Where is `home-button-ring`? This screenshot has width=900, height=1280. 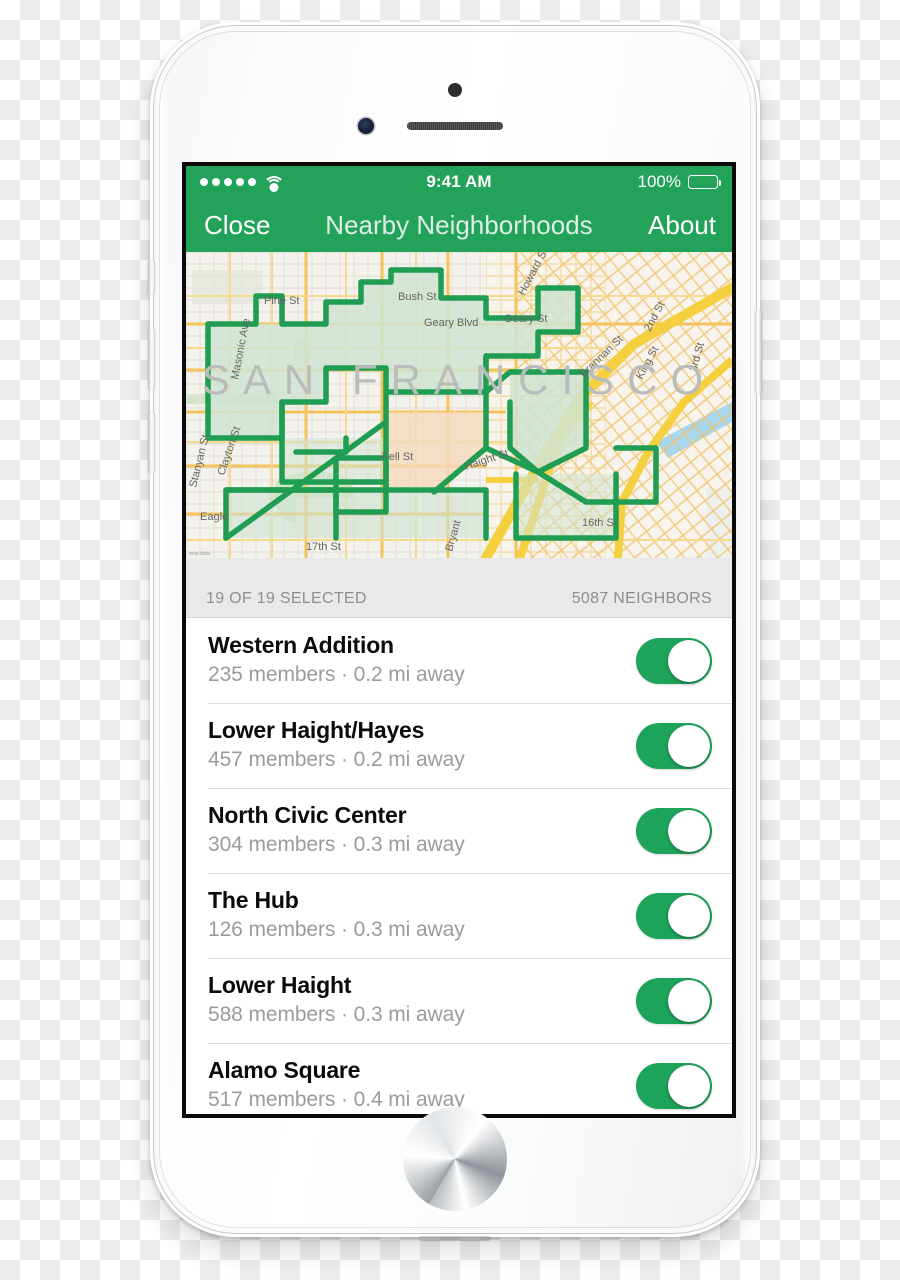 home-button-ring is located at coordinates (455, 1159).